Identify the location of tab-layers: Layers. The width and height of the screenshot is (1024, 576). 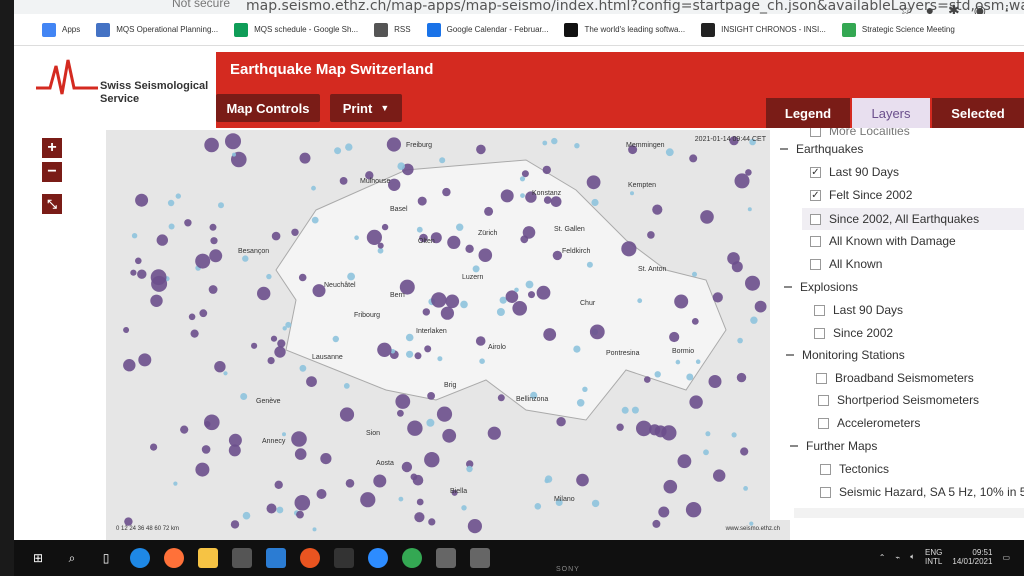
(891, 113).